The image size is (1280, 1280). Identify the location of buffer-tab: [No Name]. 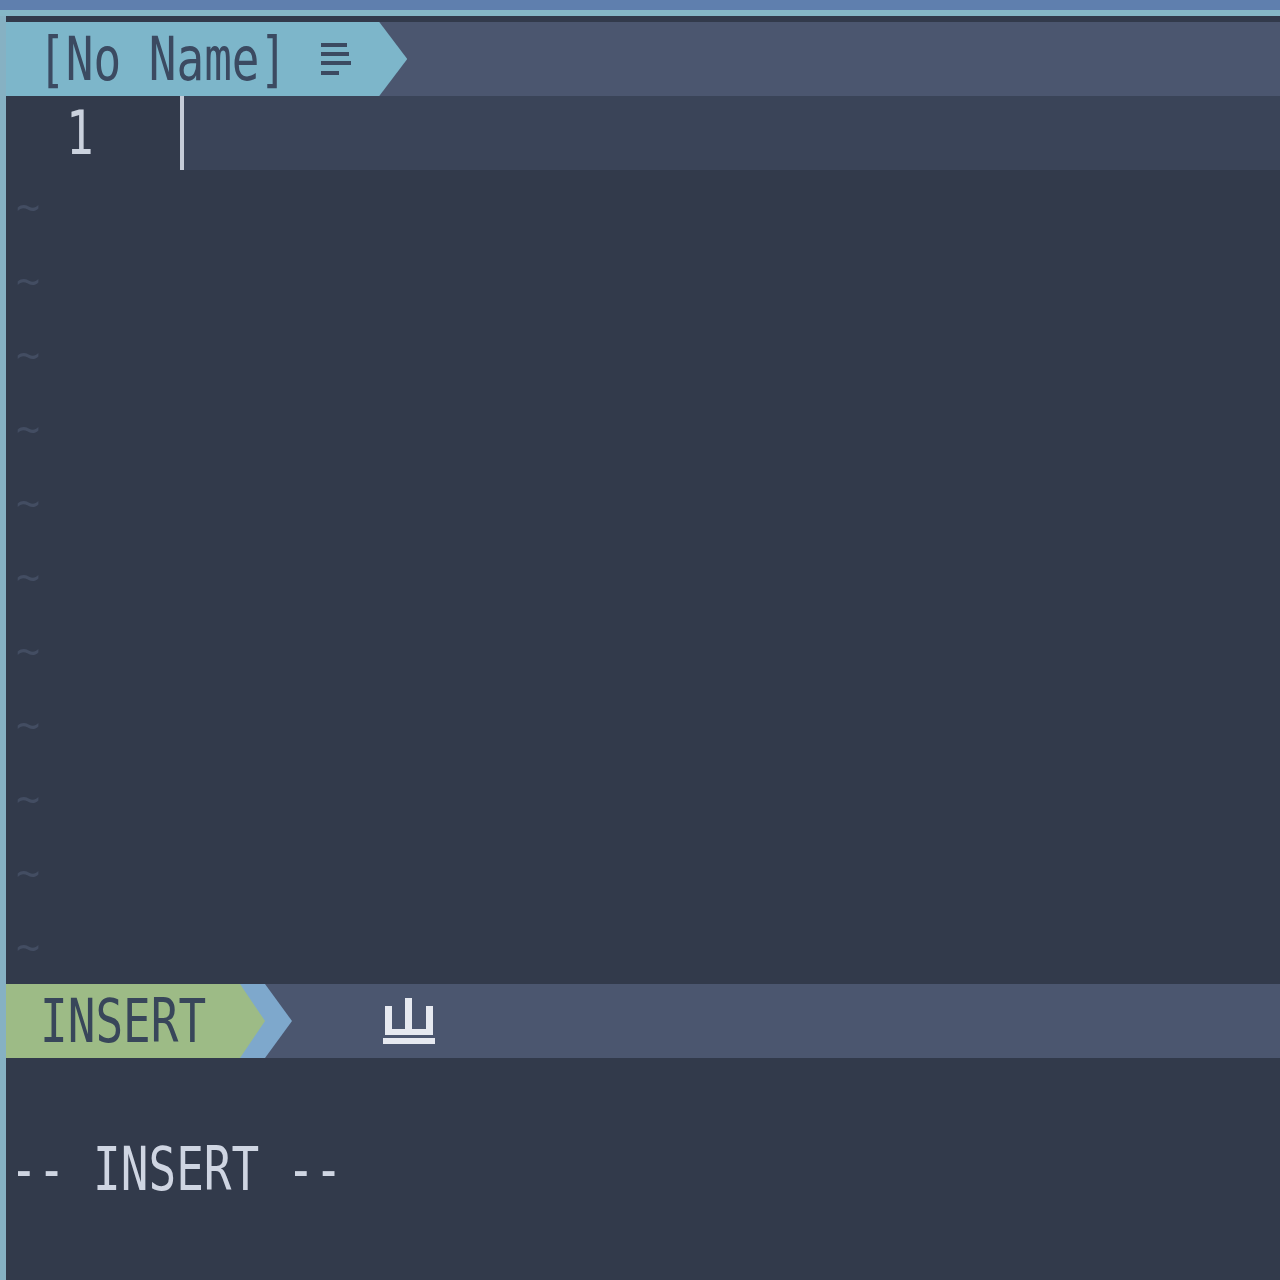
(207, 59).